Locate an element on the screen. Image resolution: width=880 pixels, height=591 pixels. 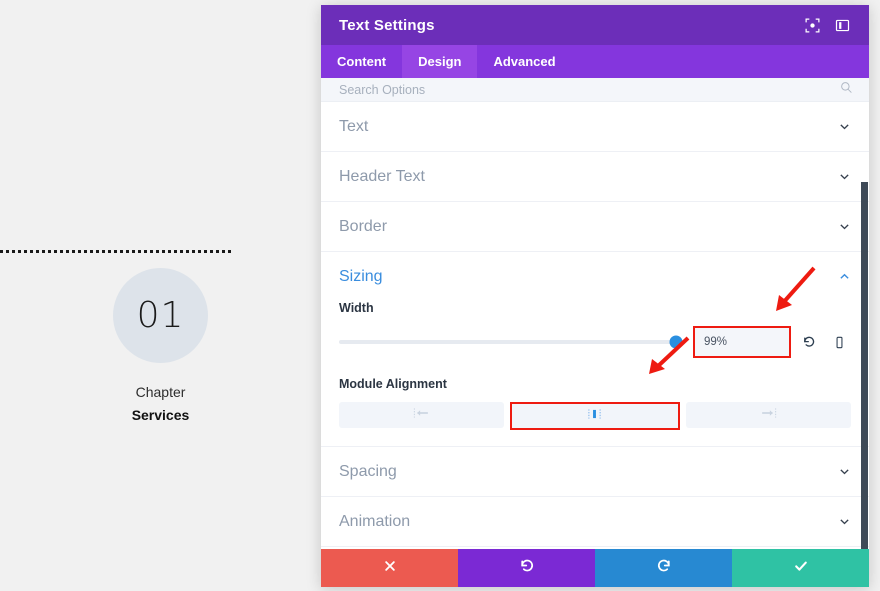
align-center-button is located at coordinates (595, 416).